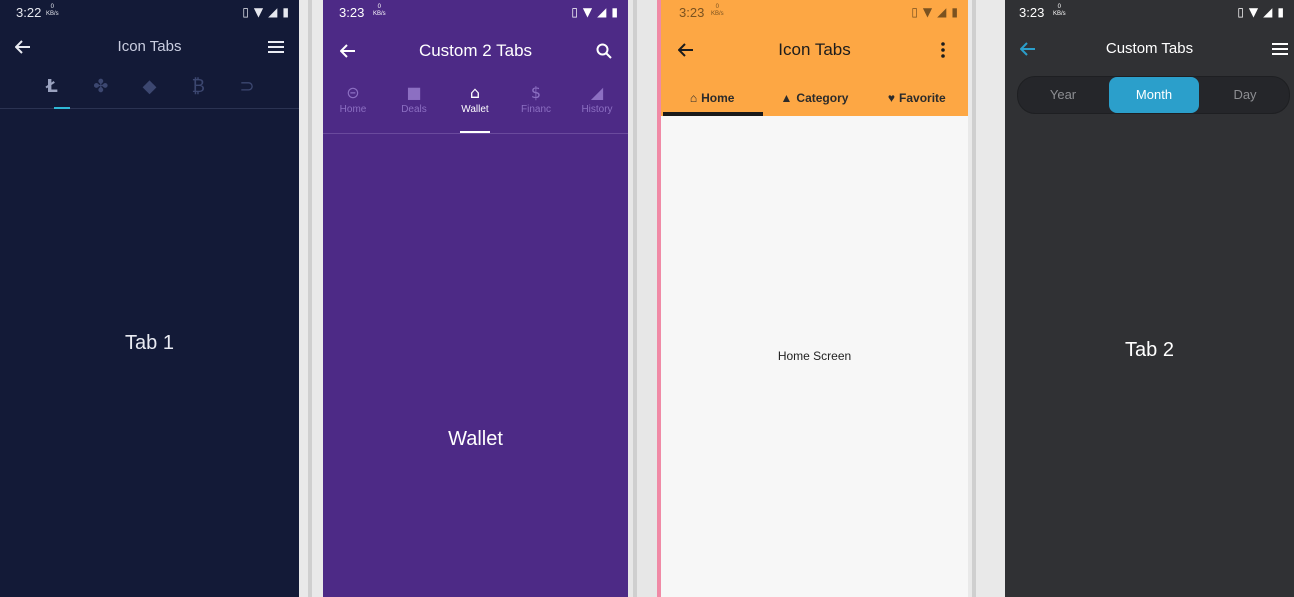 The width and height of the screenshot is (1294, 597). I want to click on tab-ethereum: ◆, so click(150, 93).